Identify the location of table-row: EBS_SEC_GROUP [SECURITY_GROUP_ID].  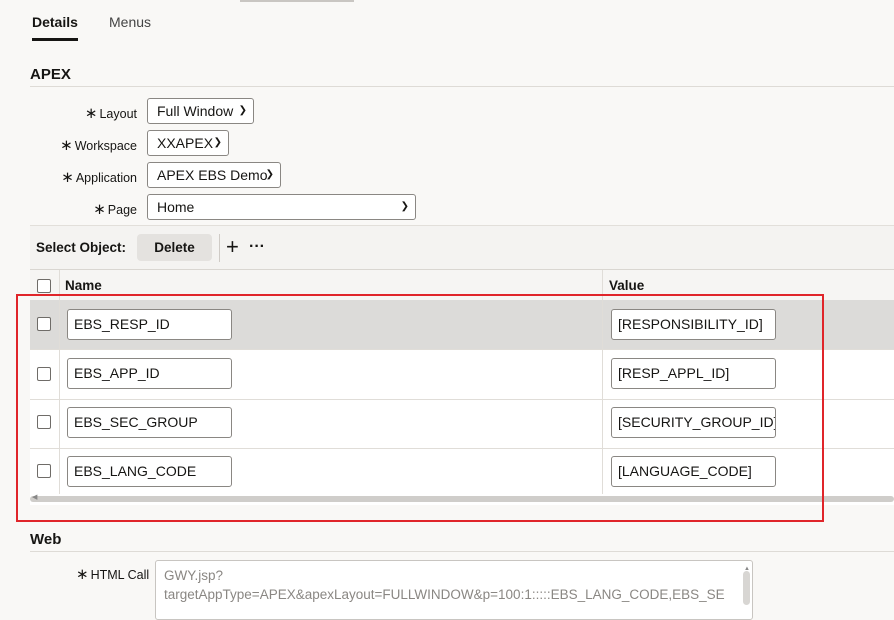
(462, 424).